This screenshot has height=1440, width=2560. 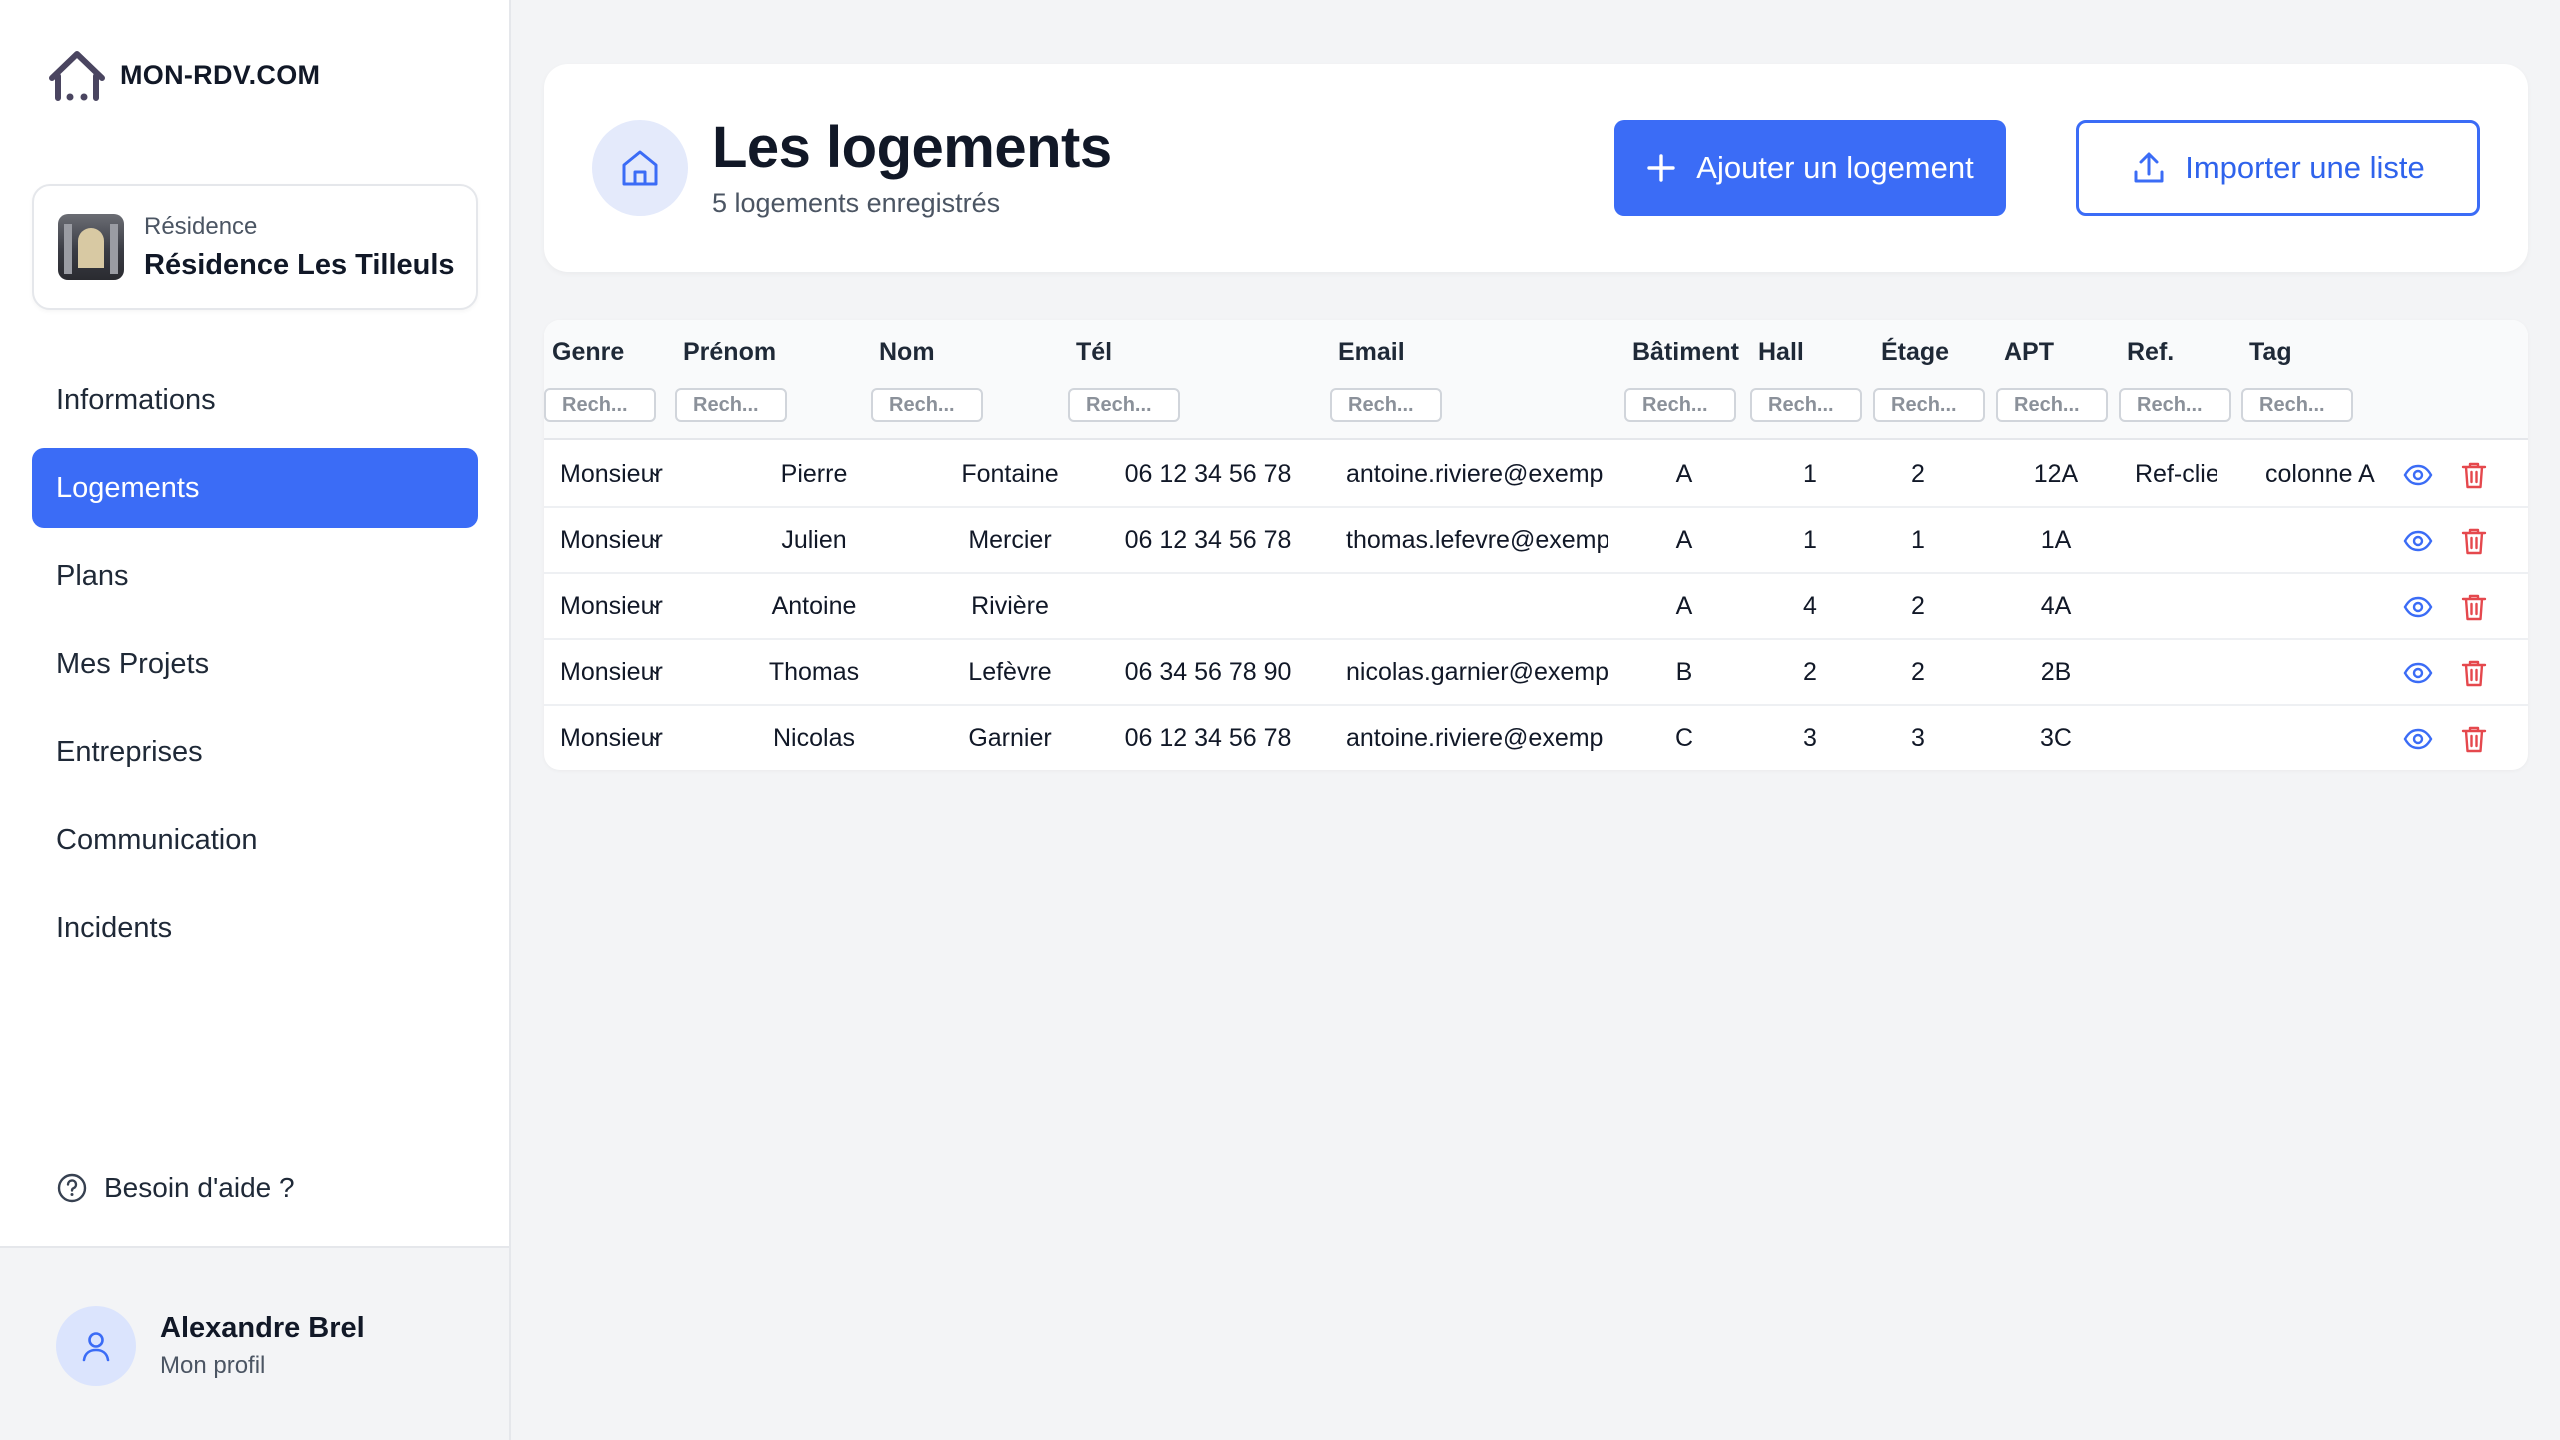 I want to click on cell-tel: 06 34 56 78 90, so click(x=1208, y=672).